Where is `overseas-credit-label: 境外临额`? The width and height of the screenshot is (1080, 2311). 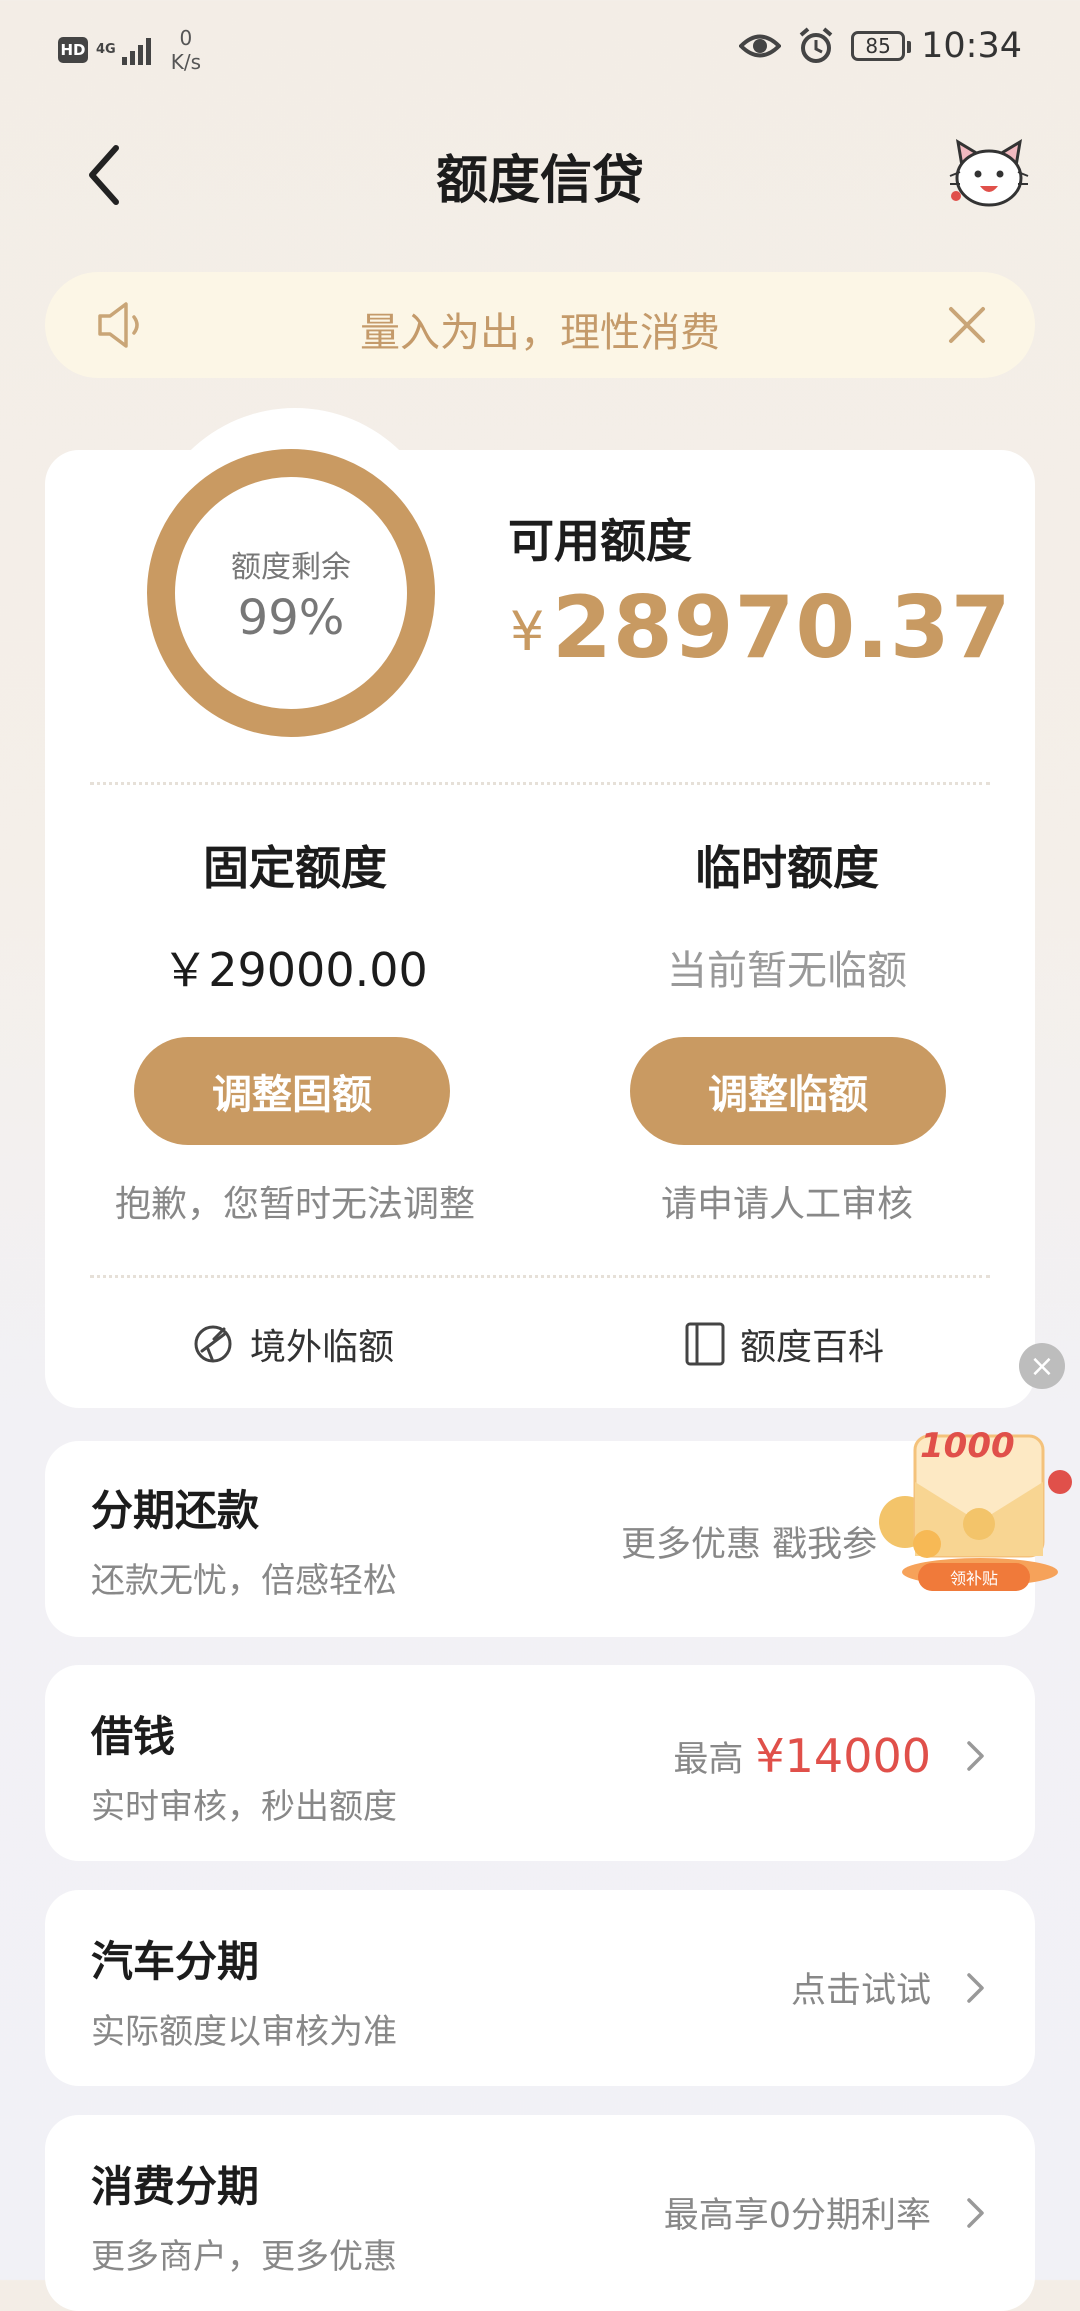
overseas-credit-label: 境外临额 is located at coordinates (322, 1347).